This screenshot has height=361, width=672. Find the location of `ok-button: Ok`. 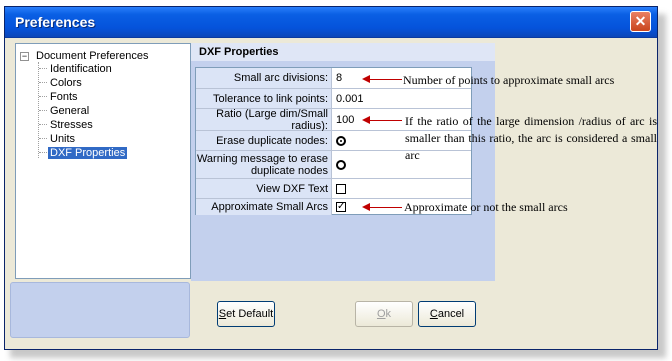

ok-button: Ok is located at coordinates (384, 314).